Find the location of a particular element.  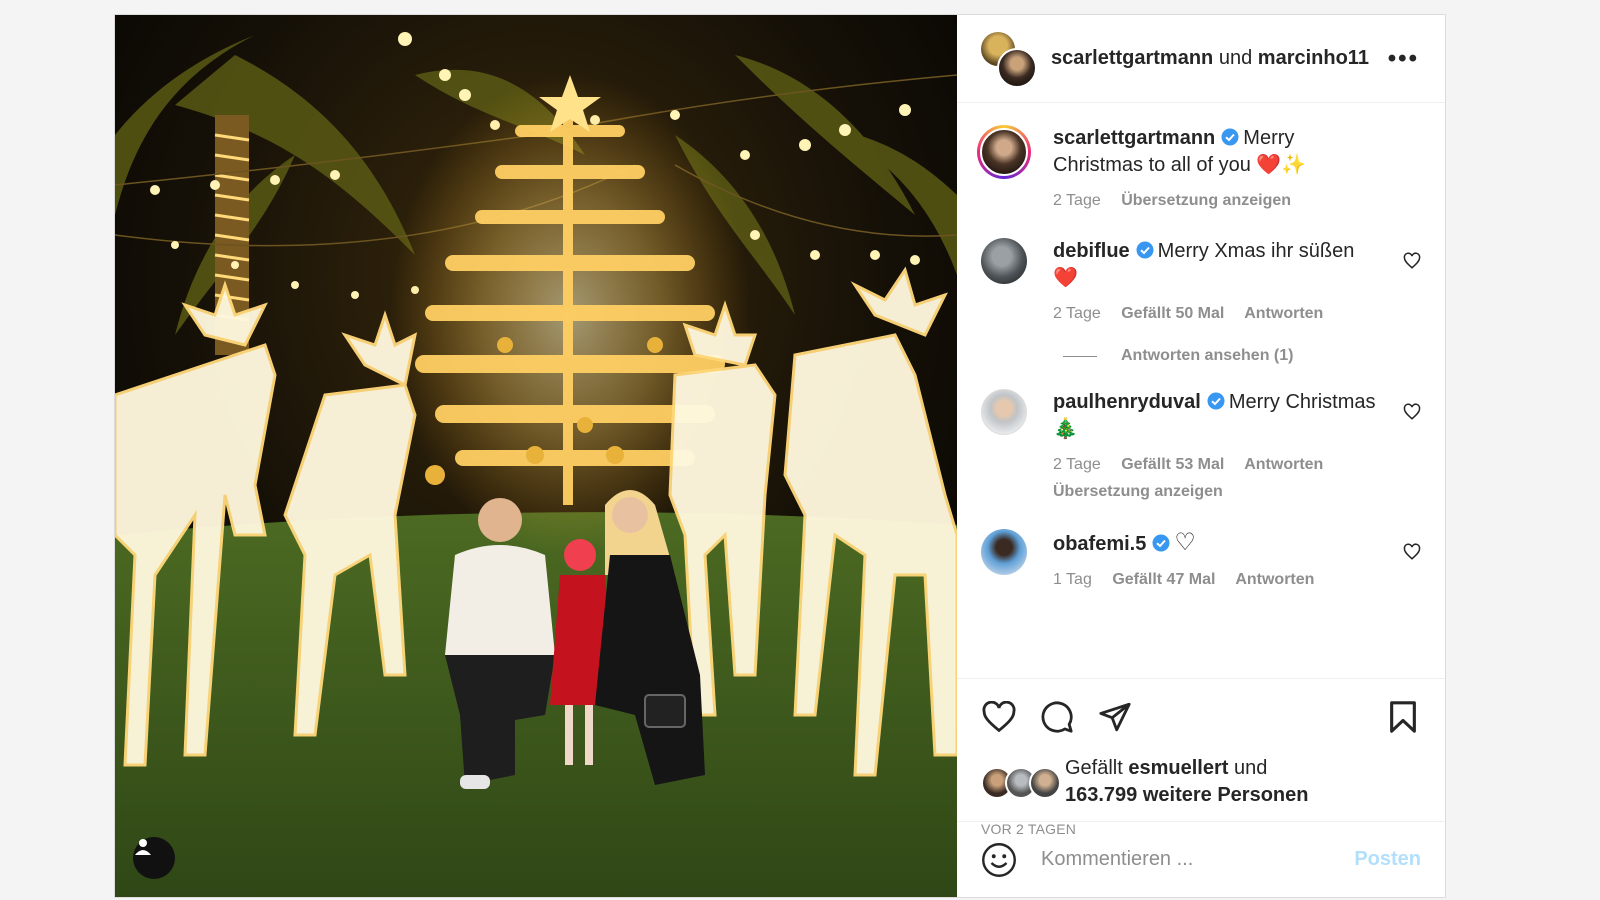

author-link: marcinho11 is located at coordinates (1313, 58).